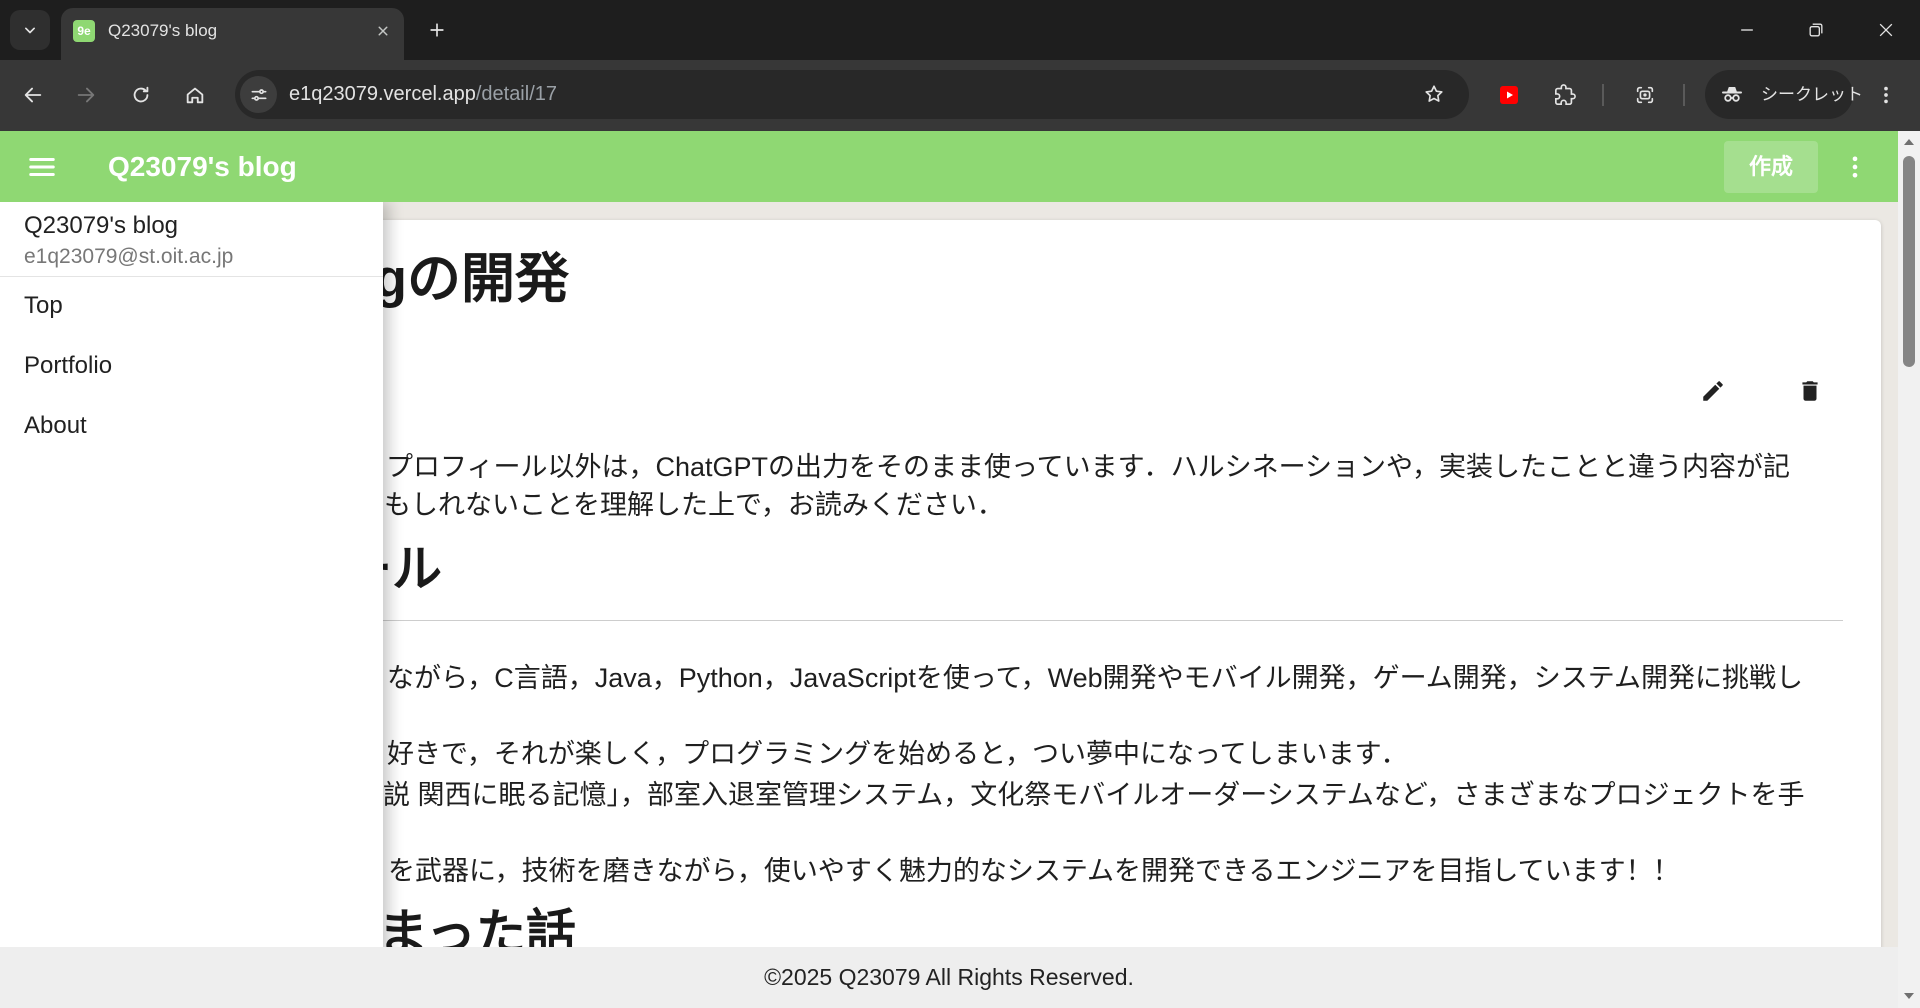 This screenshot has width=1920, height=1008. I want to click on puzzle-extension-icon, so click(1565, 94).